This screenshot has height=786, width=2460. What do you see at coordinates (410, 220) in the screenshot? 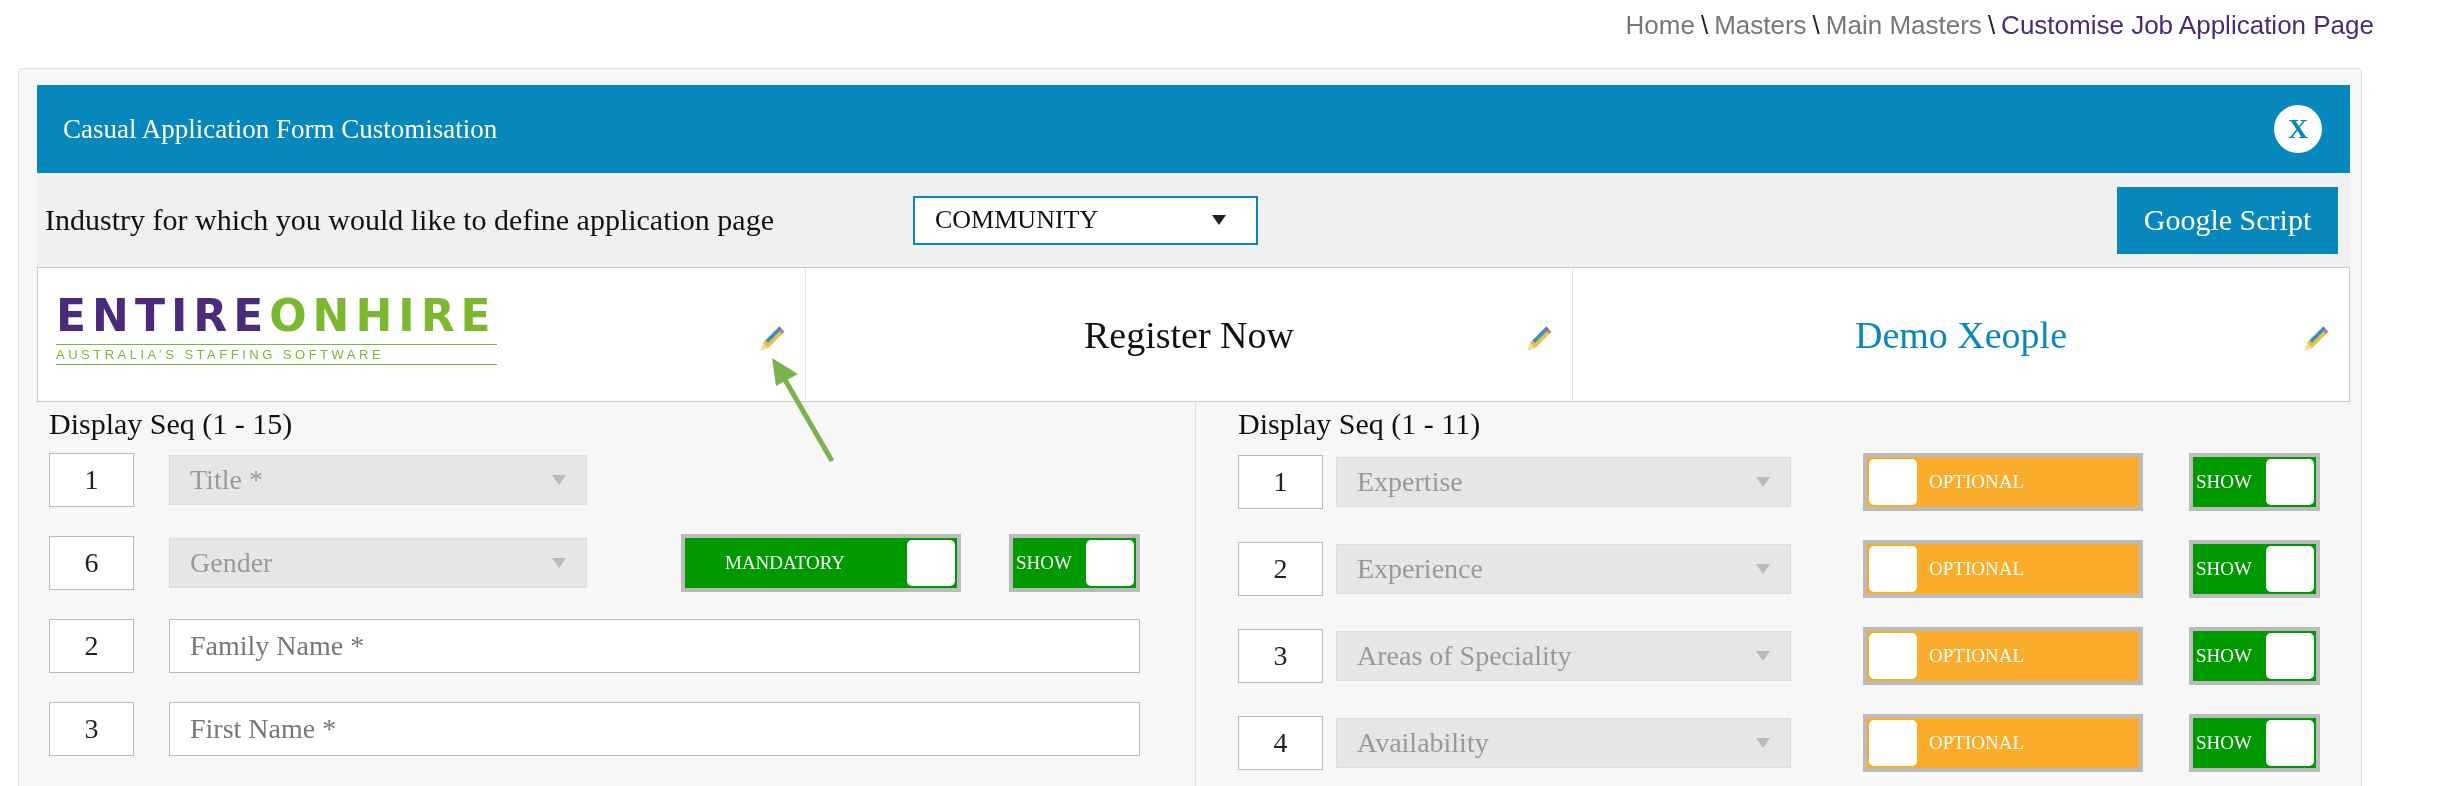
I see `industry-label: Industry for which you would like to define application page` at bounding box center [410, 220].